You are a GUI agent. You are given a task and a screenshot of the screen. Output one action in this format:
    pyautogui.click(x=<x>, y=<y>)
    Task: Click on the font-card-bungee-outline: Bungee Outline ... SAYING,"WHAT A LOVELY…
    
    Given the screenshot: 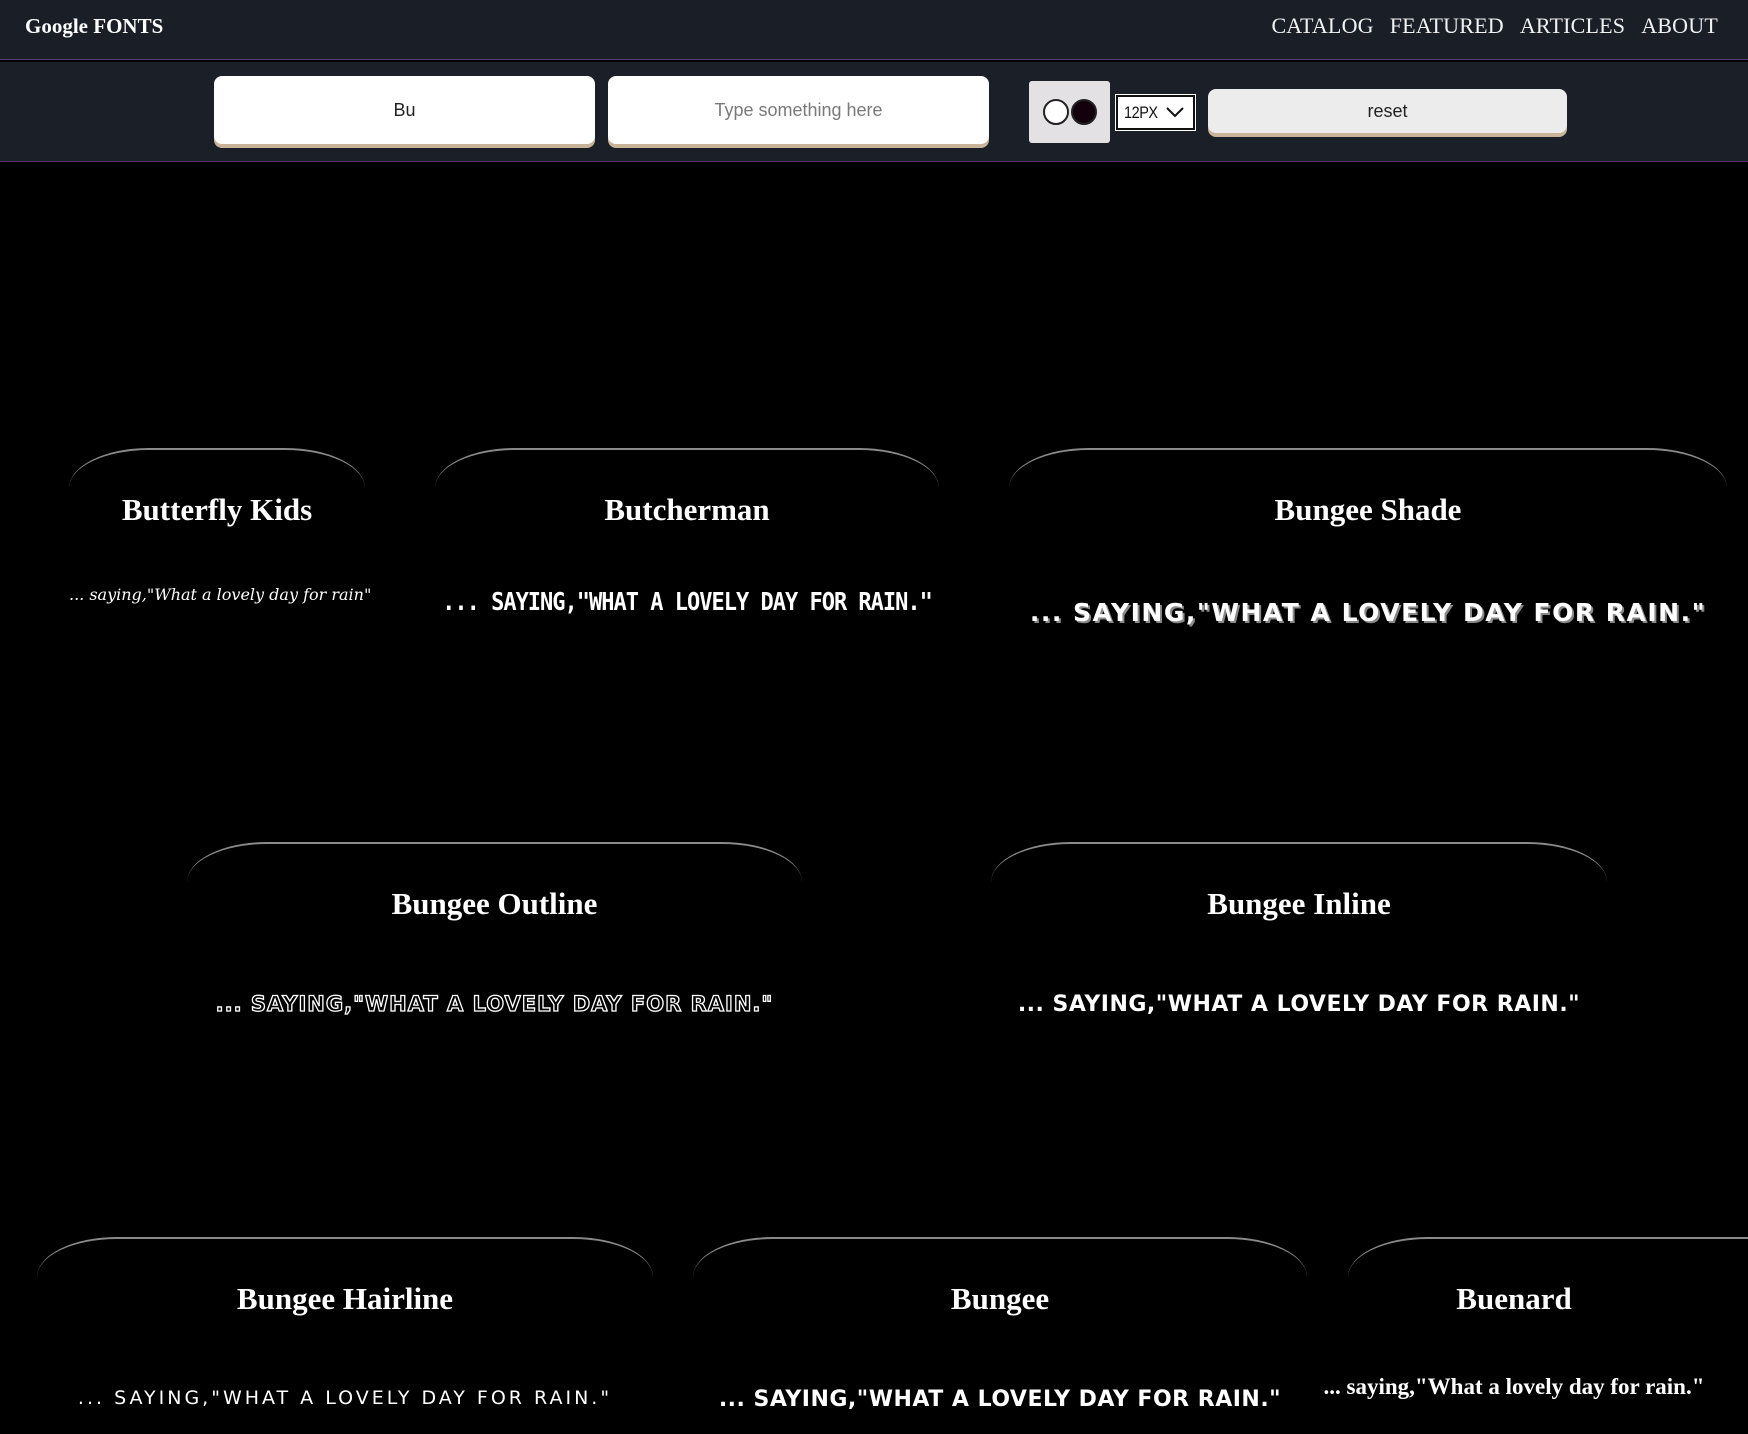 What is the action you would take?
    pyautogui.click(x=494, y=992)
    